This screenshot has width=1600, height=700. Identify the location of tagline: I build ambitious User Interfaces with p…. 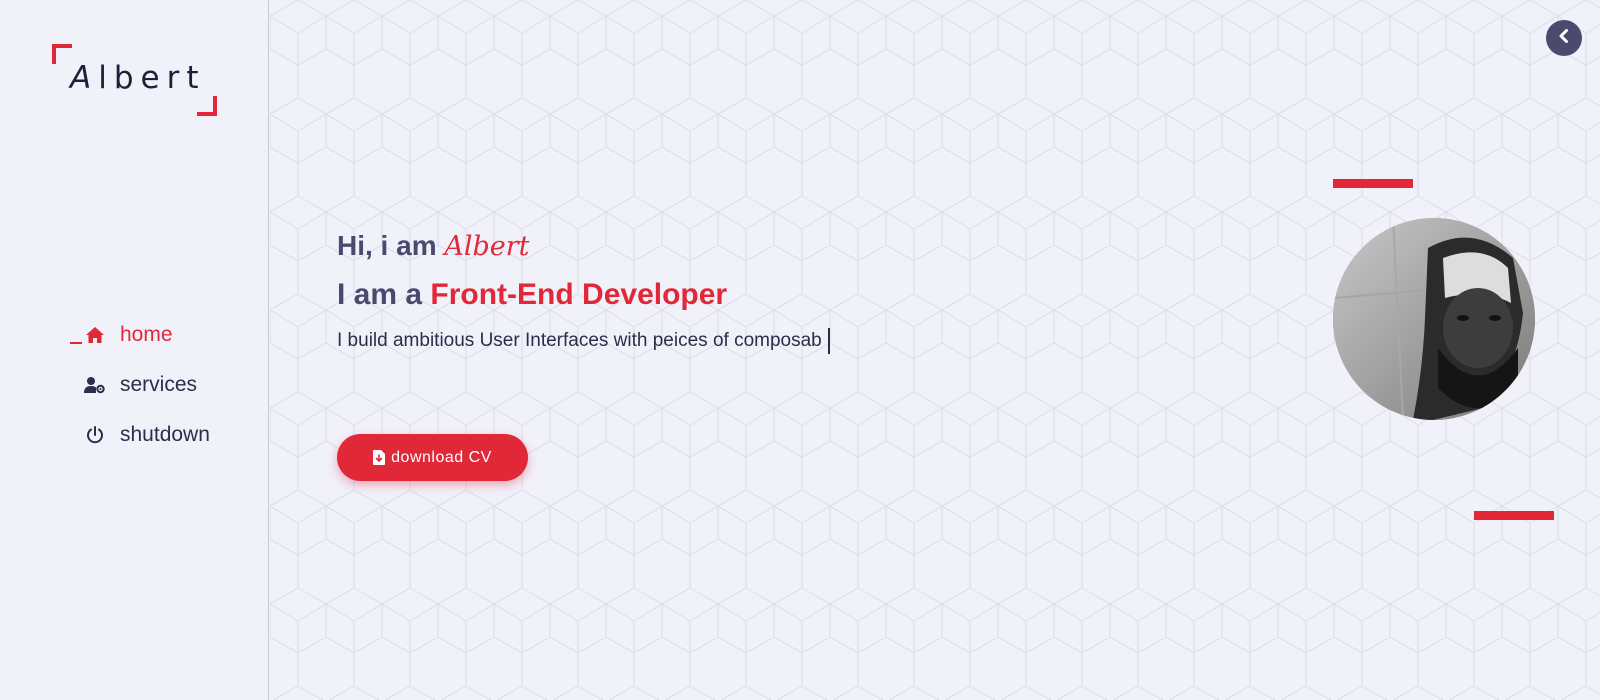
(583, 341).